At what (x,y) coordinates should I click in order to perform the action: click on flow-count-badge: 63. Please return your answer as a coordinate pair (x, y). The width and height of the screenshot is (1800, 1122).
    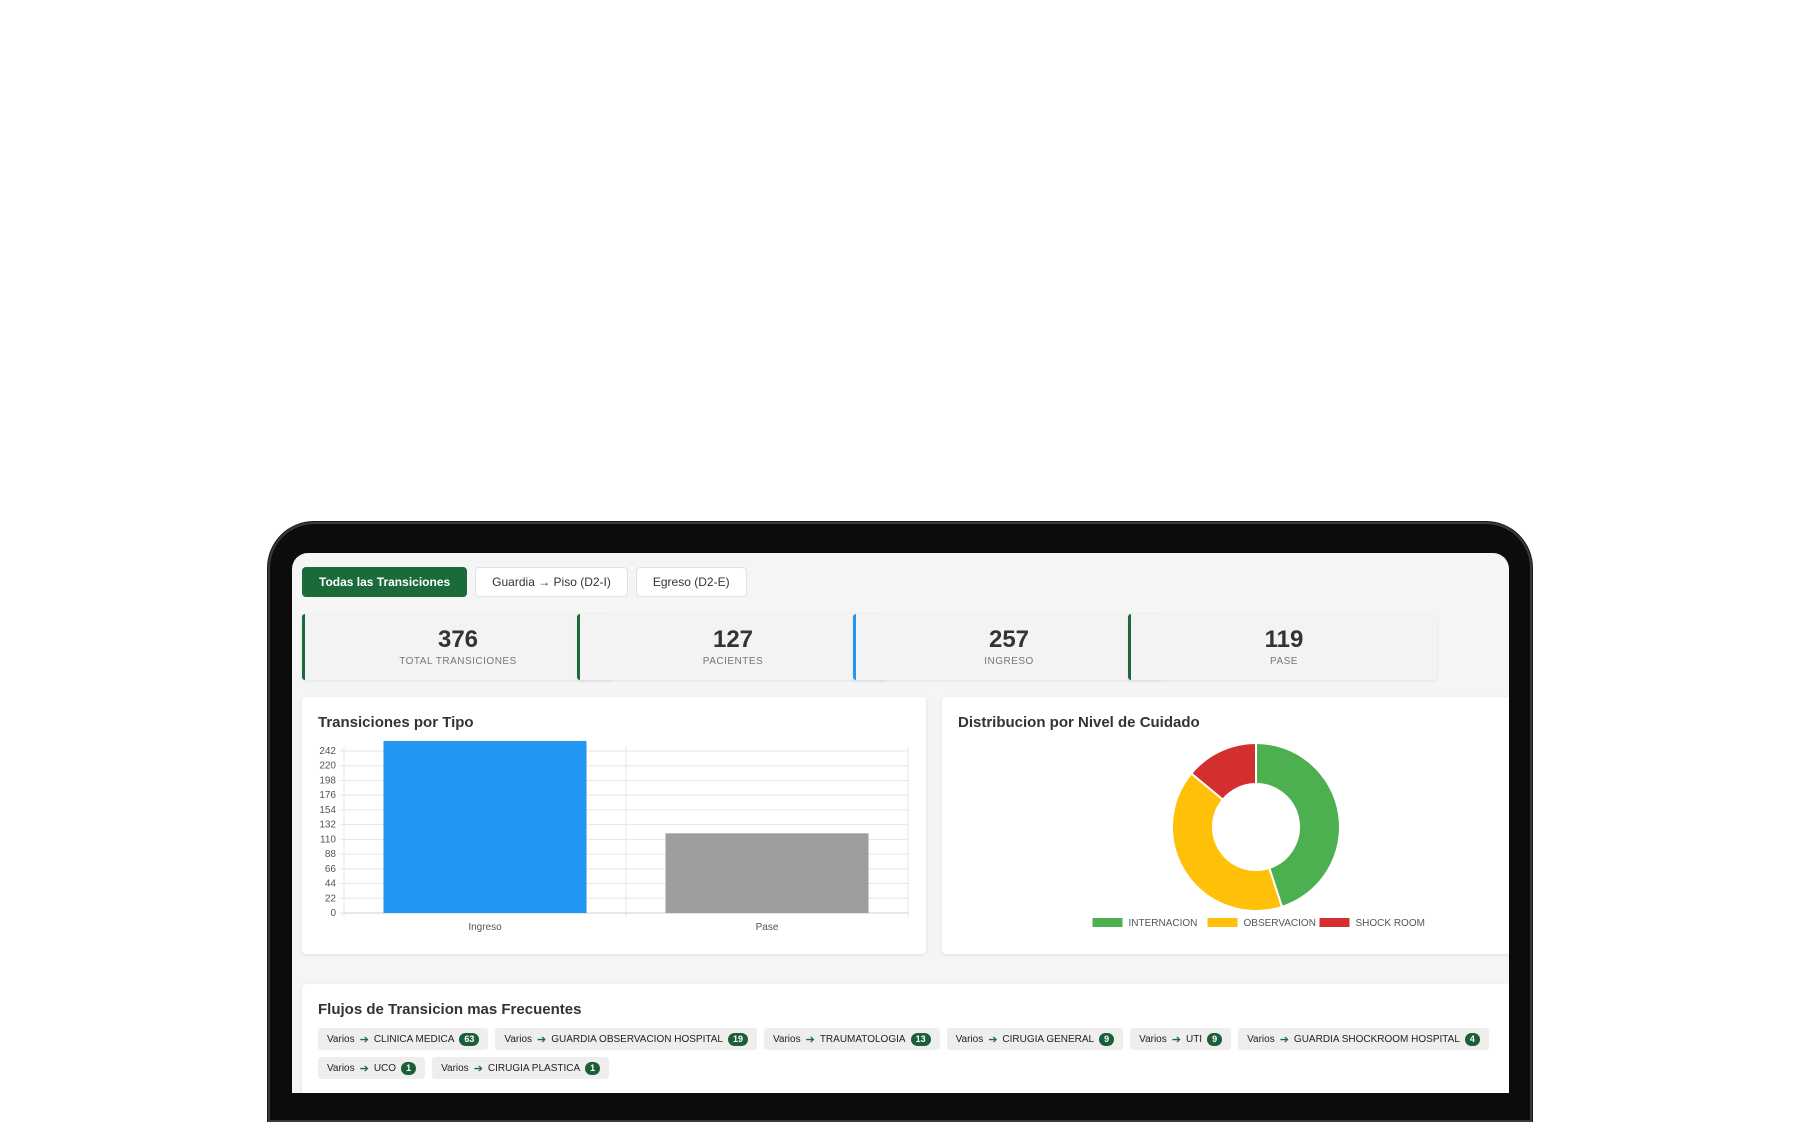
    Looking at the image, I should click on (469, 1039).